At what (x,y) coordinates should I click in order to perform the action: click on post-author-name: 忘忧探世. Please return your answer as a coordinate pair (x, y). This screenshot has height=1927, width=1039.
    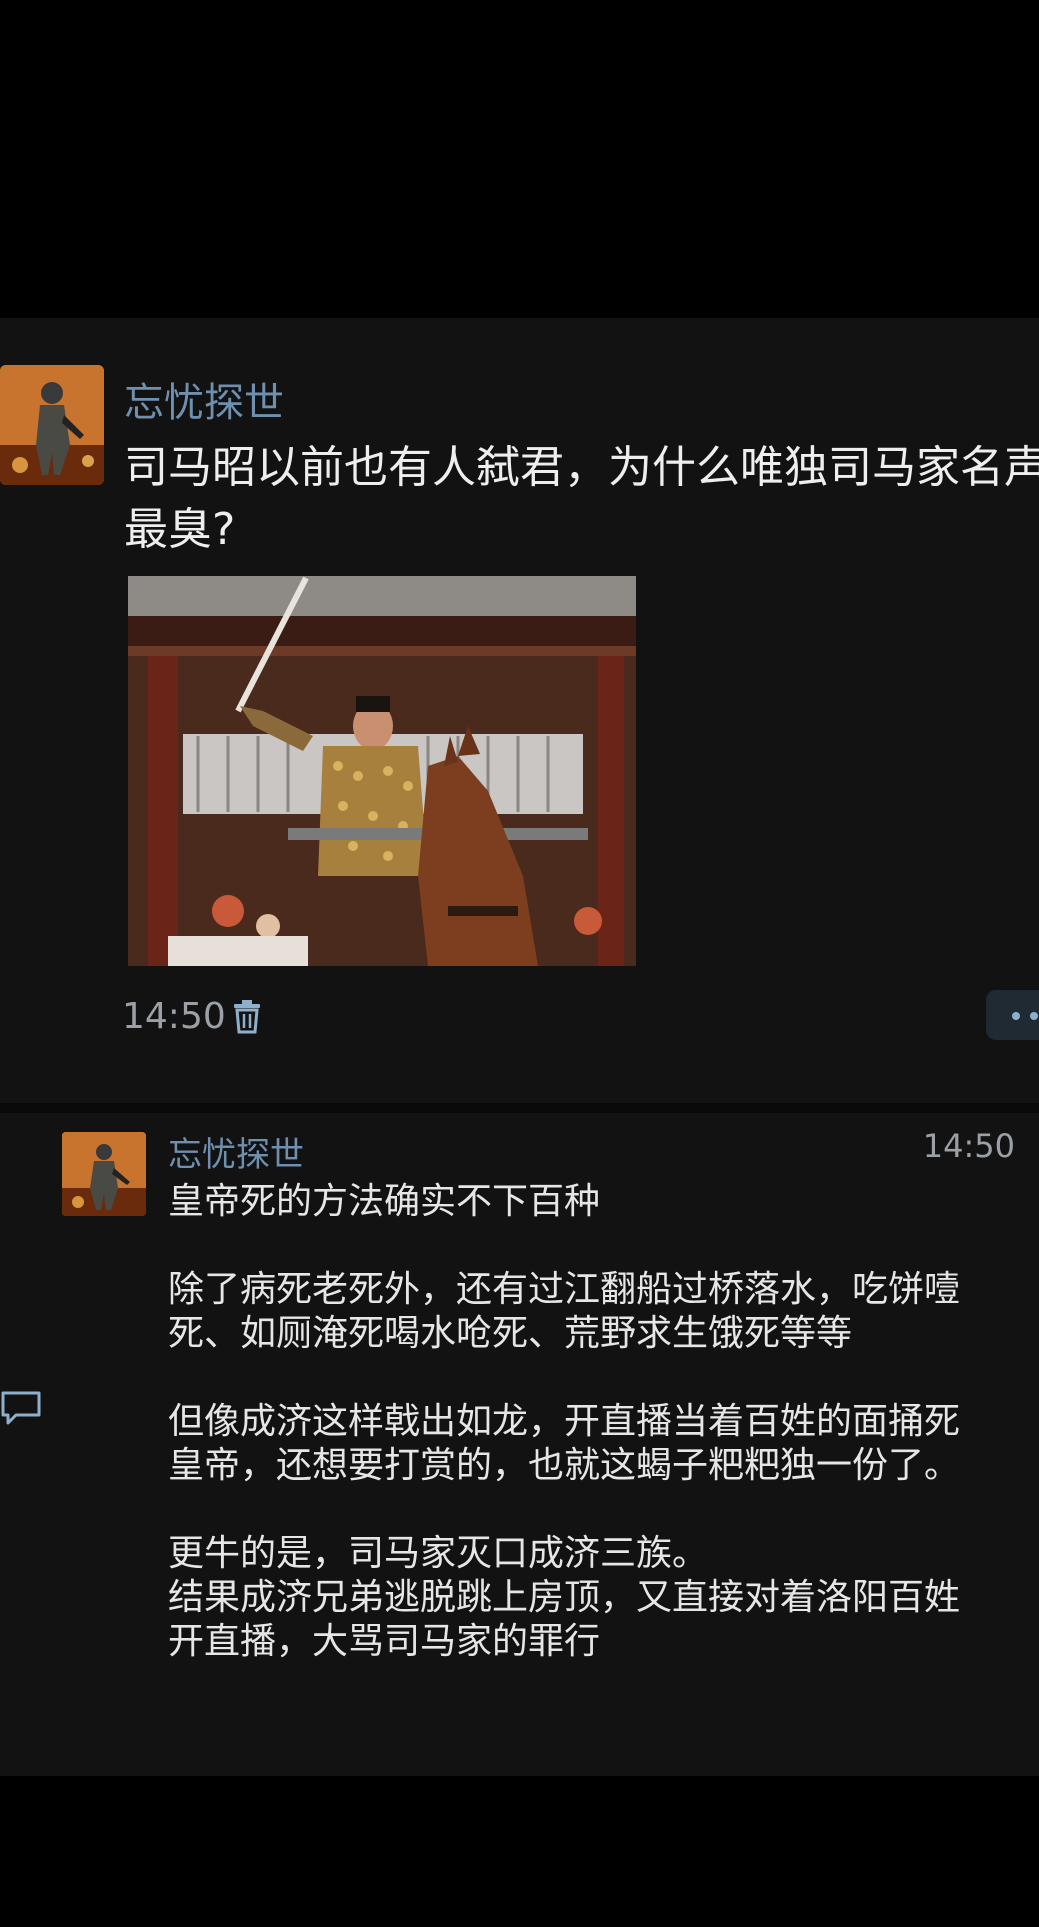
    Looking at the image, I should click on (204, 399).